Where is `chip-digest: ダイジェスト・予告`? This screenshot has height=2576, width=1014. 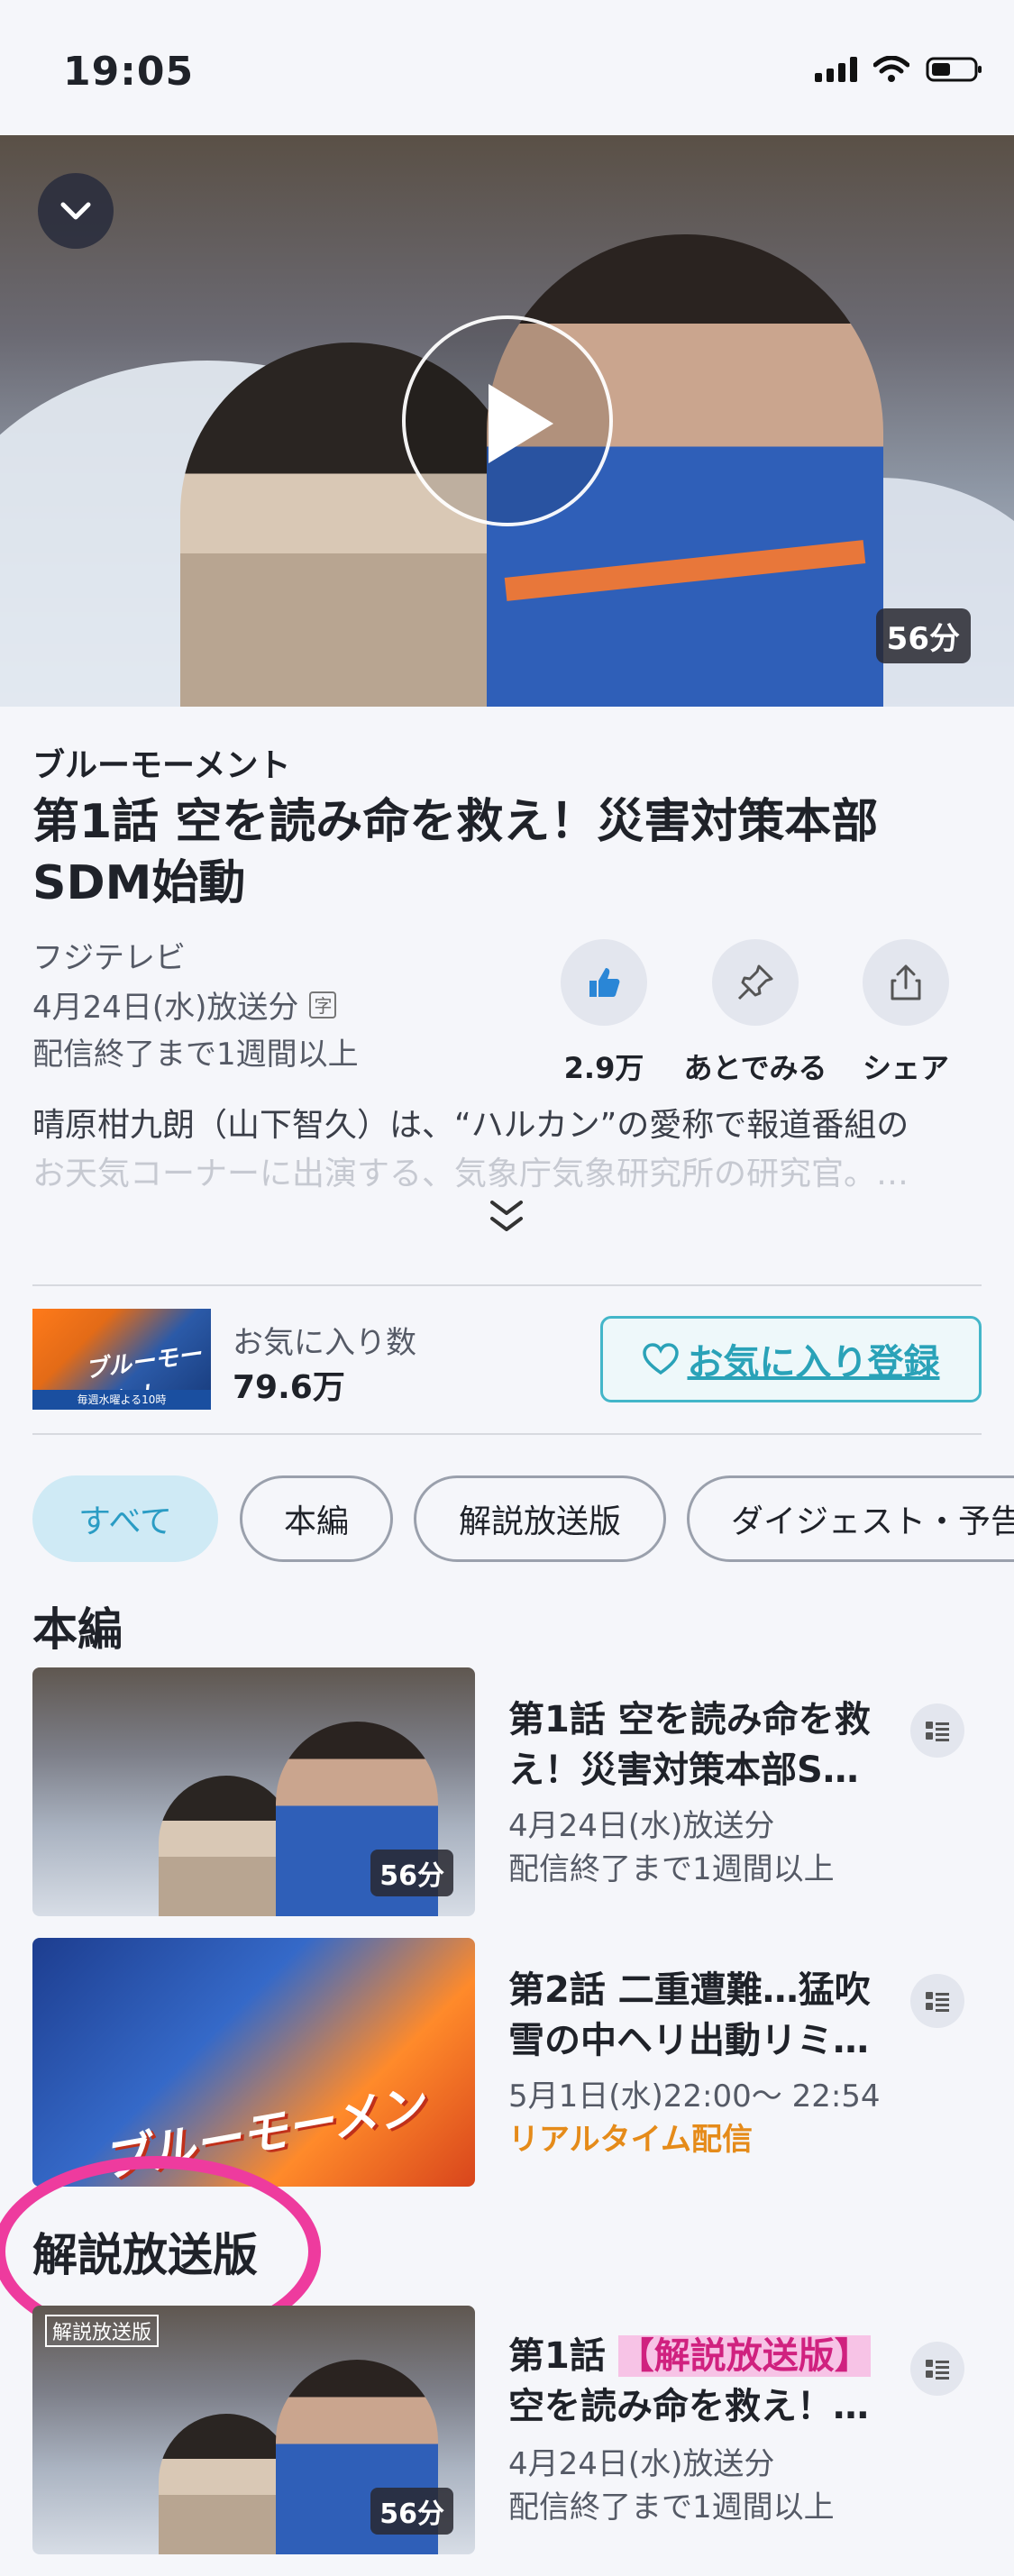 chip-digest: ダイジェスト・予告 is located at coordinates (850, 1518).